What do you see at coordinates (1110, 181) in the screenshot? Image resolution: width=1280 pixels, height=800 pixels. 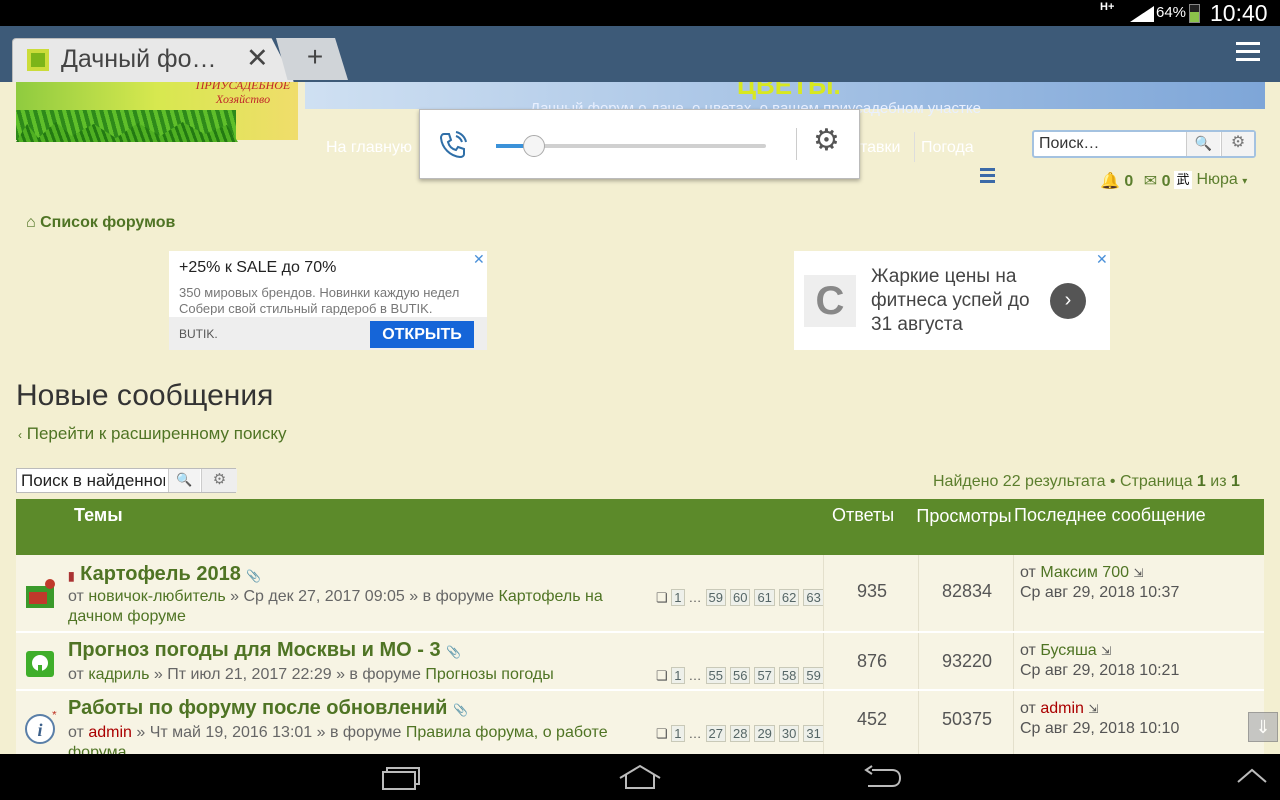 I see `bell-icon: 🔔` at bounding box center [1110, 181].